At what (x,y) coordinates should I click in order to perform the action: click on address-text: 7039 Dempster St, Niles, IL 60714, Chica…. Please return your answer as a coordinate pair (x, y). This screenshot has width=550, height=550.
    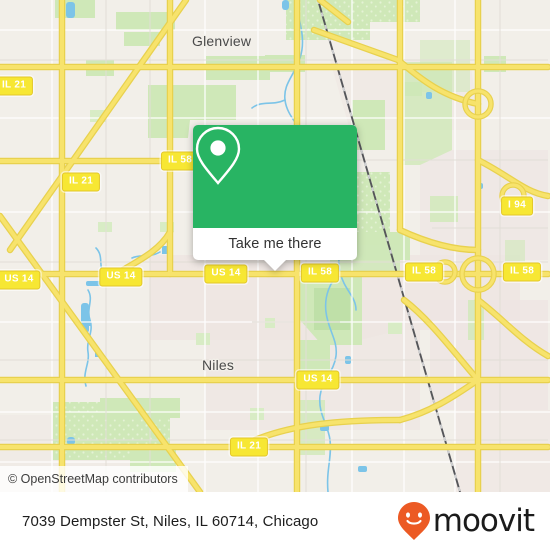
    Looking at the image, I should click on (170, 521).